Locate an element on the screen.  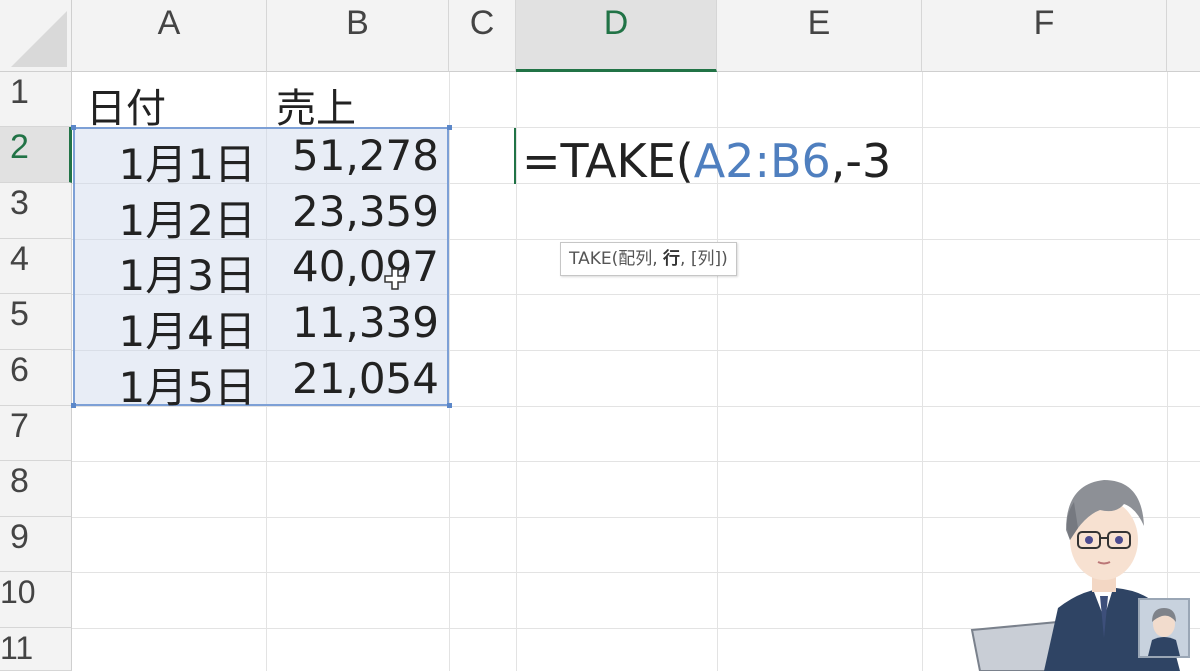
row-header-4: 4 is located at coordinates (36, 266).